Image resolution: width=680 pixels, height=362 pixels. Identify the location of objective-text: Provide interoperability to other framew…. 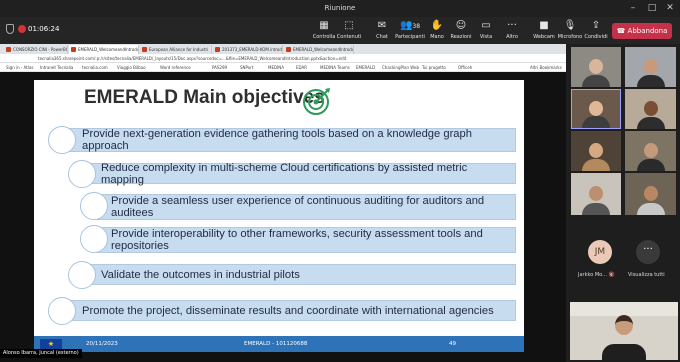
(297, 240).